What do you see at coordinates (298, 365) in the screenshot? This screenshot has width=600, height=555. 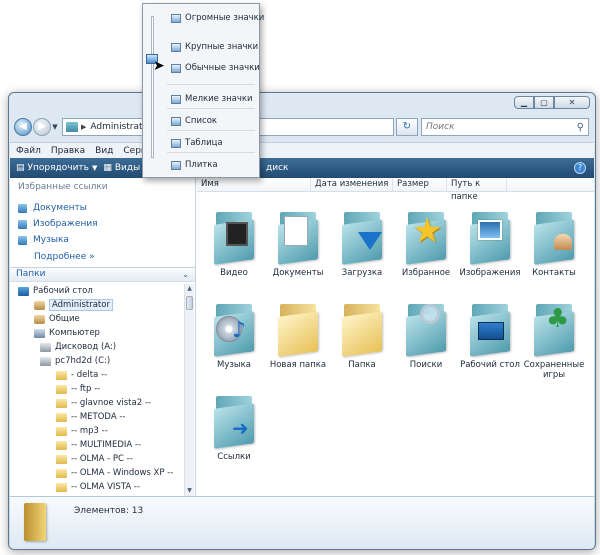 I see `folder-item-label: Новая папка` at bounding box center [298, 365].